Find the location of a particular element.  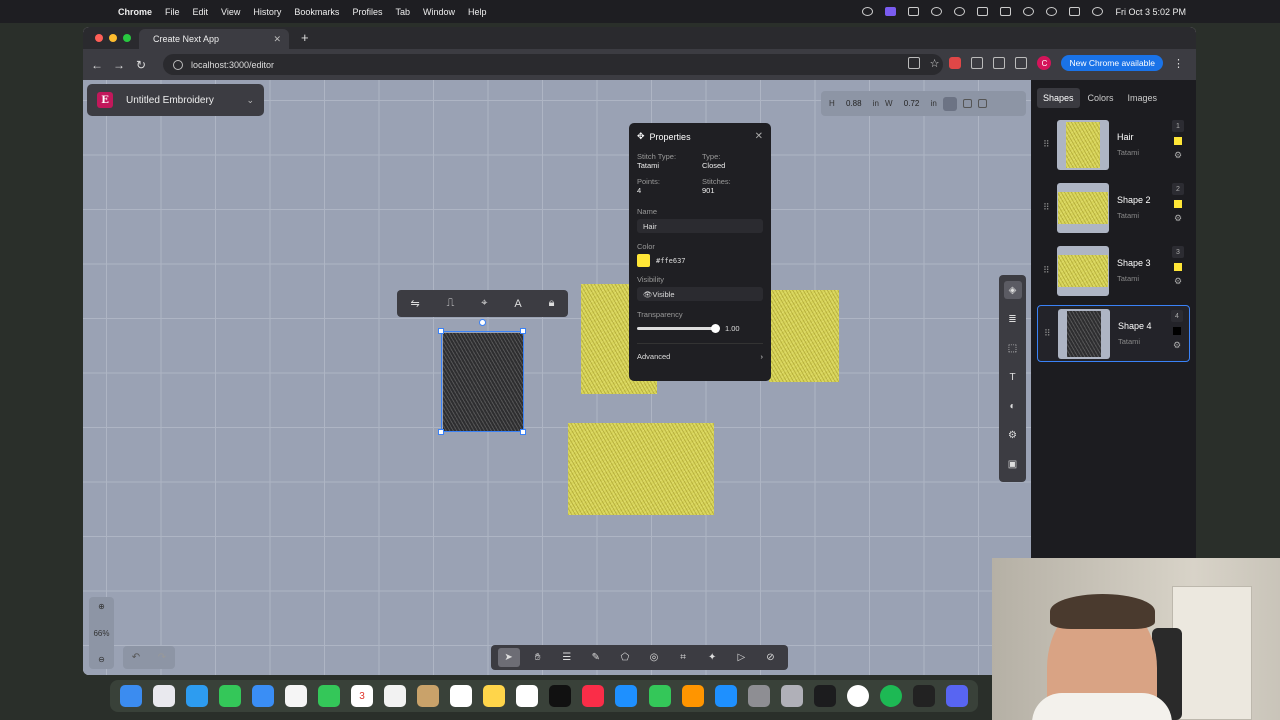

cloud-icon is located at coordinates (937, 11).